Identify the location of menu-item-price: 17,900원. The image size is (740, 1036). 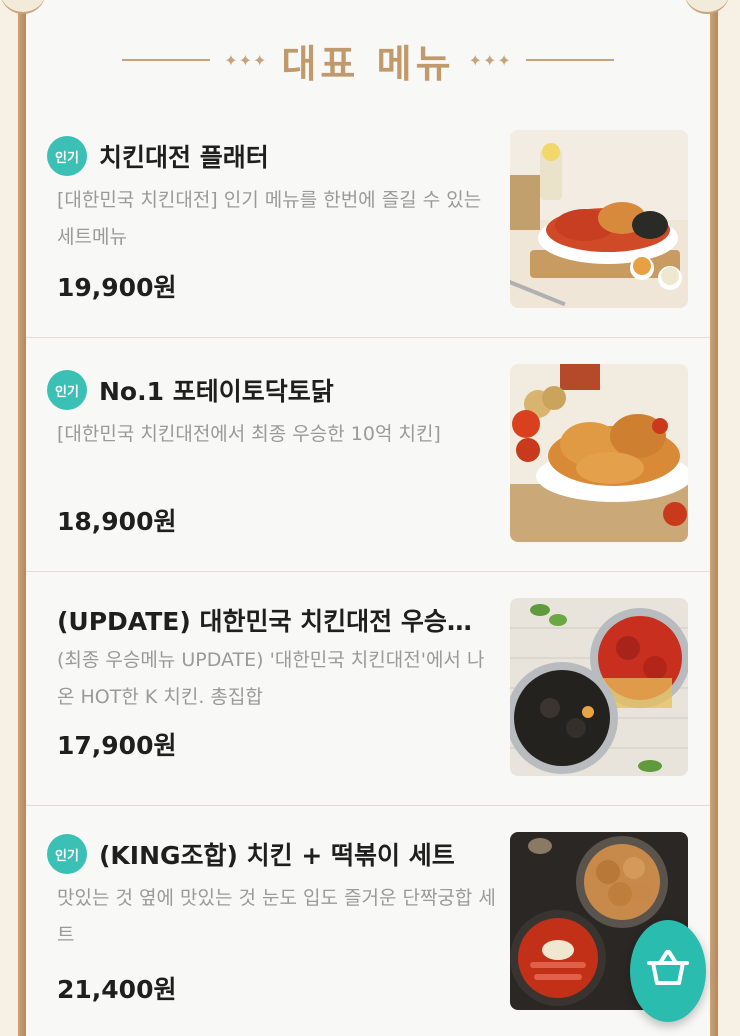
(117, 745).